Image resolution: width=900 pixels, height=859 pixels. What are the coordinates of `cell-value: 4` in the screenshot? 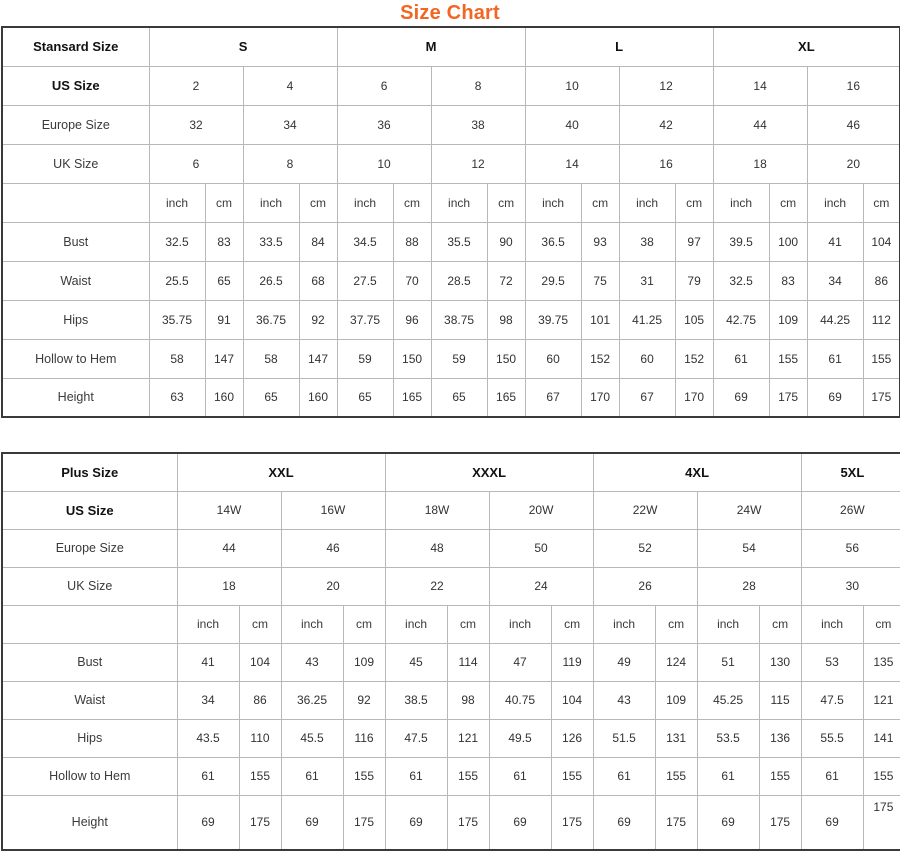 It's located at (290, 85).